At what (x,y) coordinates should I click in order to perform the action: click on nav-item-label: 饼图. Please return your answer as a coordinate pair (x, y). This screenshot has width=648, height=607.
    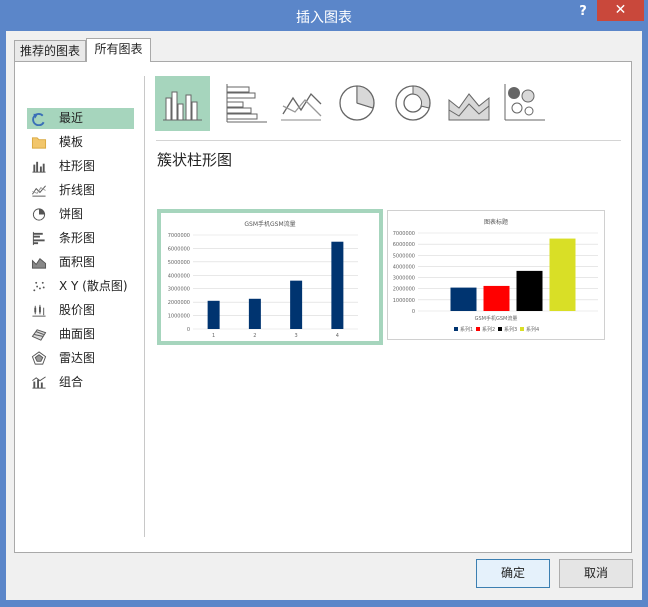
    Looking at the image, I should click on (71, 214).